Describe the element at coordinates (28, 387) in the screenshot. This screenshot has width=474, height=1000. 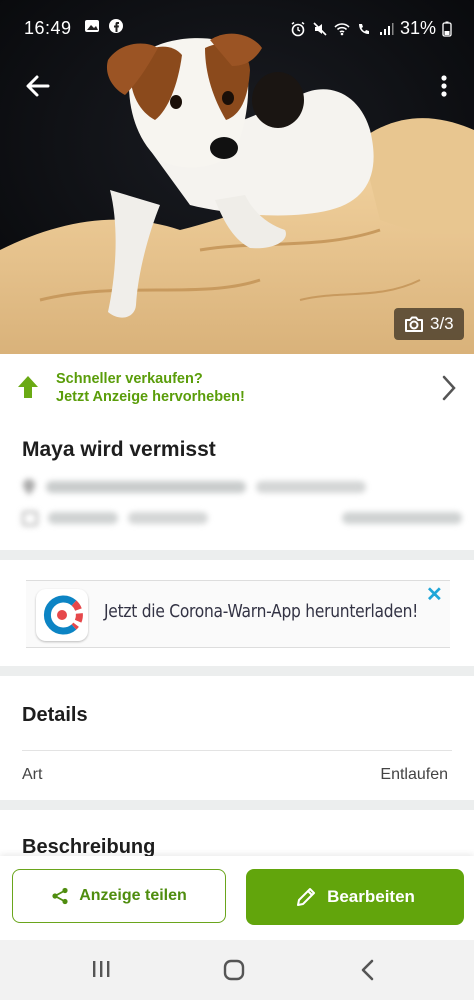
I see `up-arrow-icon` at that location.